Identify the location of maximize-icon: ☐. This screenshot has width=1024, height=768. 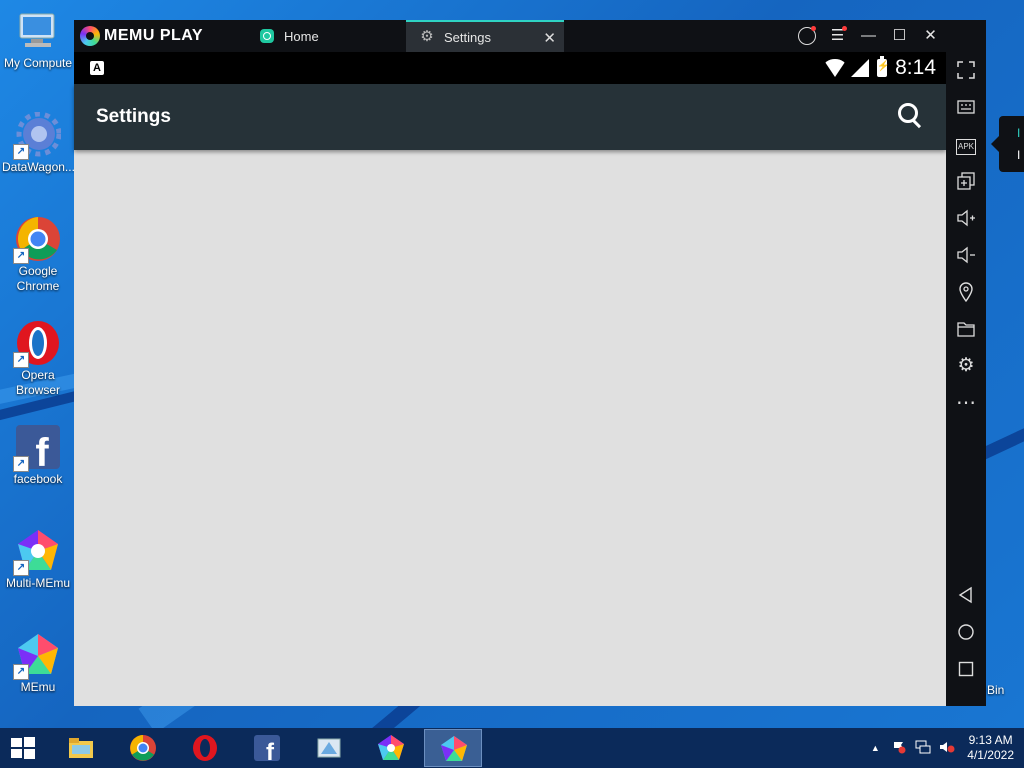
(899, 35).